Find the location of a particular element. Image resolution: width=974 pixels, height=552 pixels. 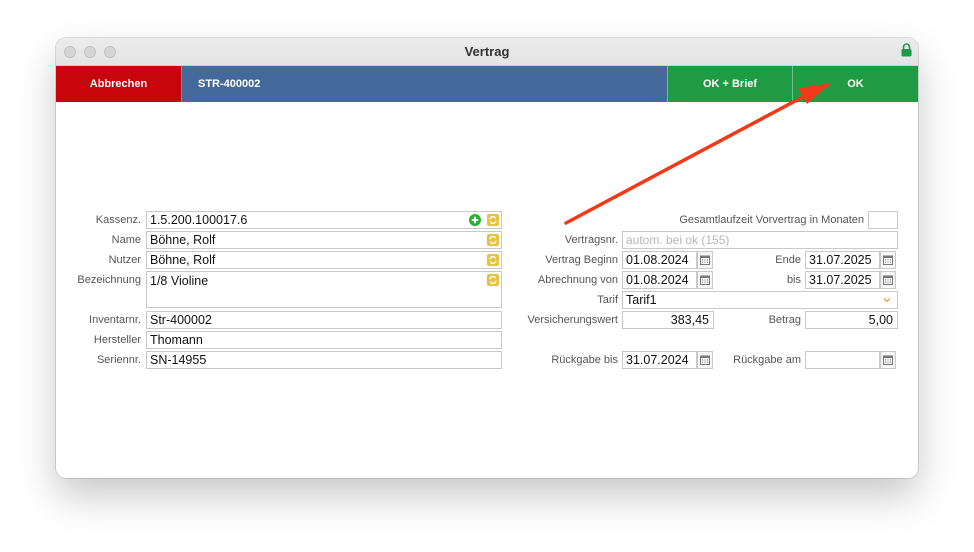

inventarnr-field: Str-400002 is located at coordinates (324, 320).